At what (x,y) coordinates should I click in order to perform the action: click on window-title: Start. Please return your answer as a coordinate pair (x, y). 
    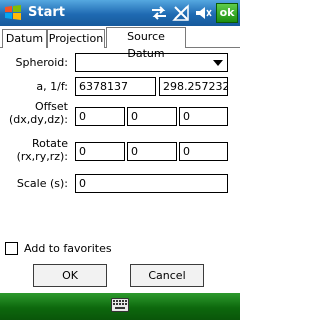
    Looking at the image, I should click on (46, 12).